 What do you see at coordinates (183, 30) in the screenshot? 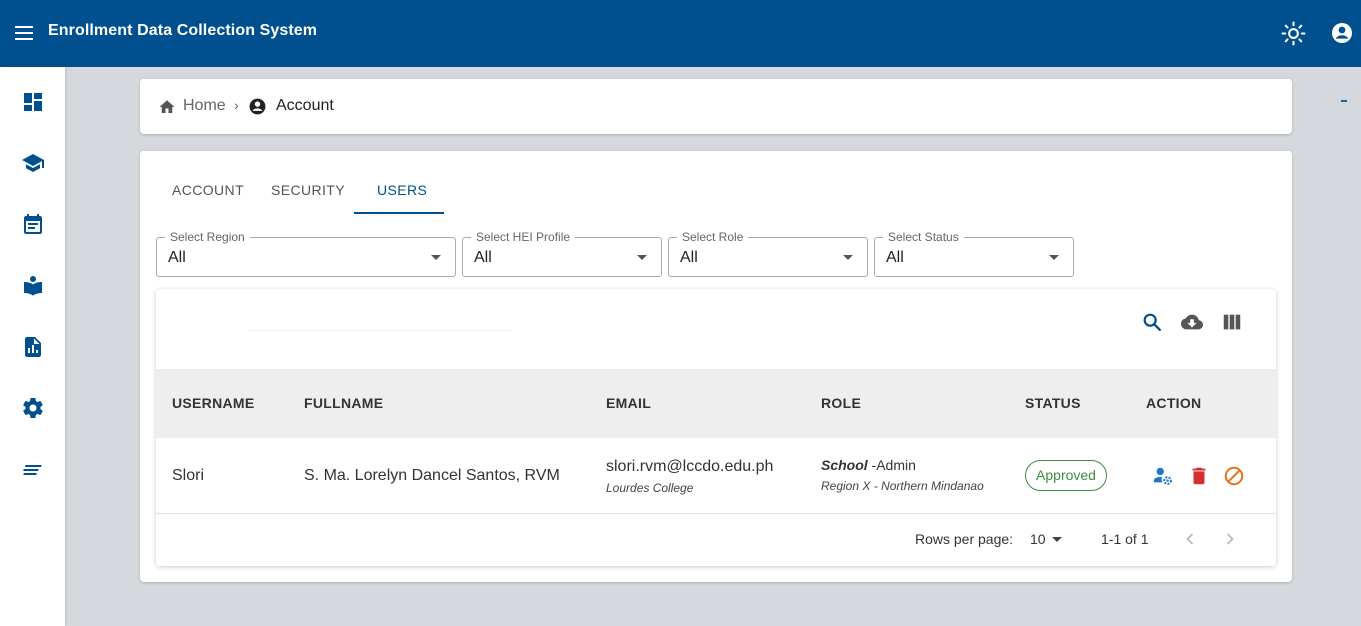
I see `app-title: Enrollment Data Collection System` at bounding box center [183, 30].